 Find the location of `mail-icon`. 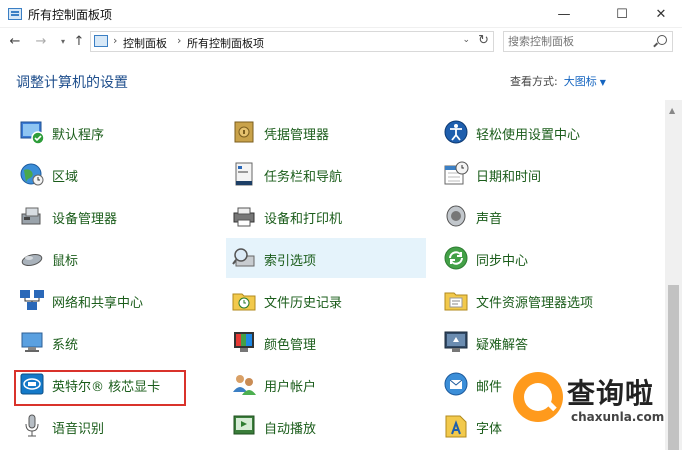

mail-icon is located at coordinates (456, 384).